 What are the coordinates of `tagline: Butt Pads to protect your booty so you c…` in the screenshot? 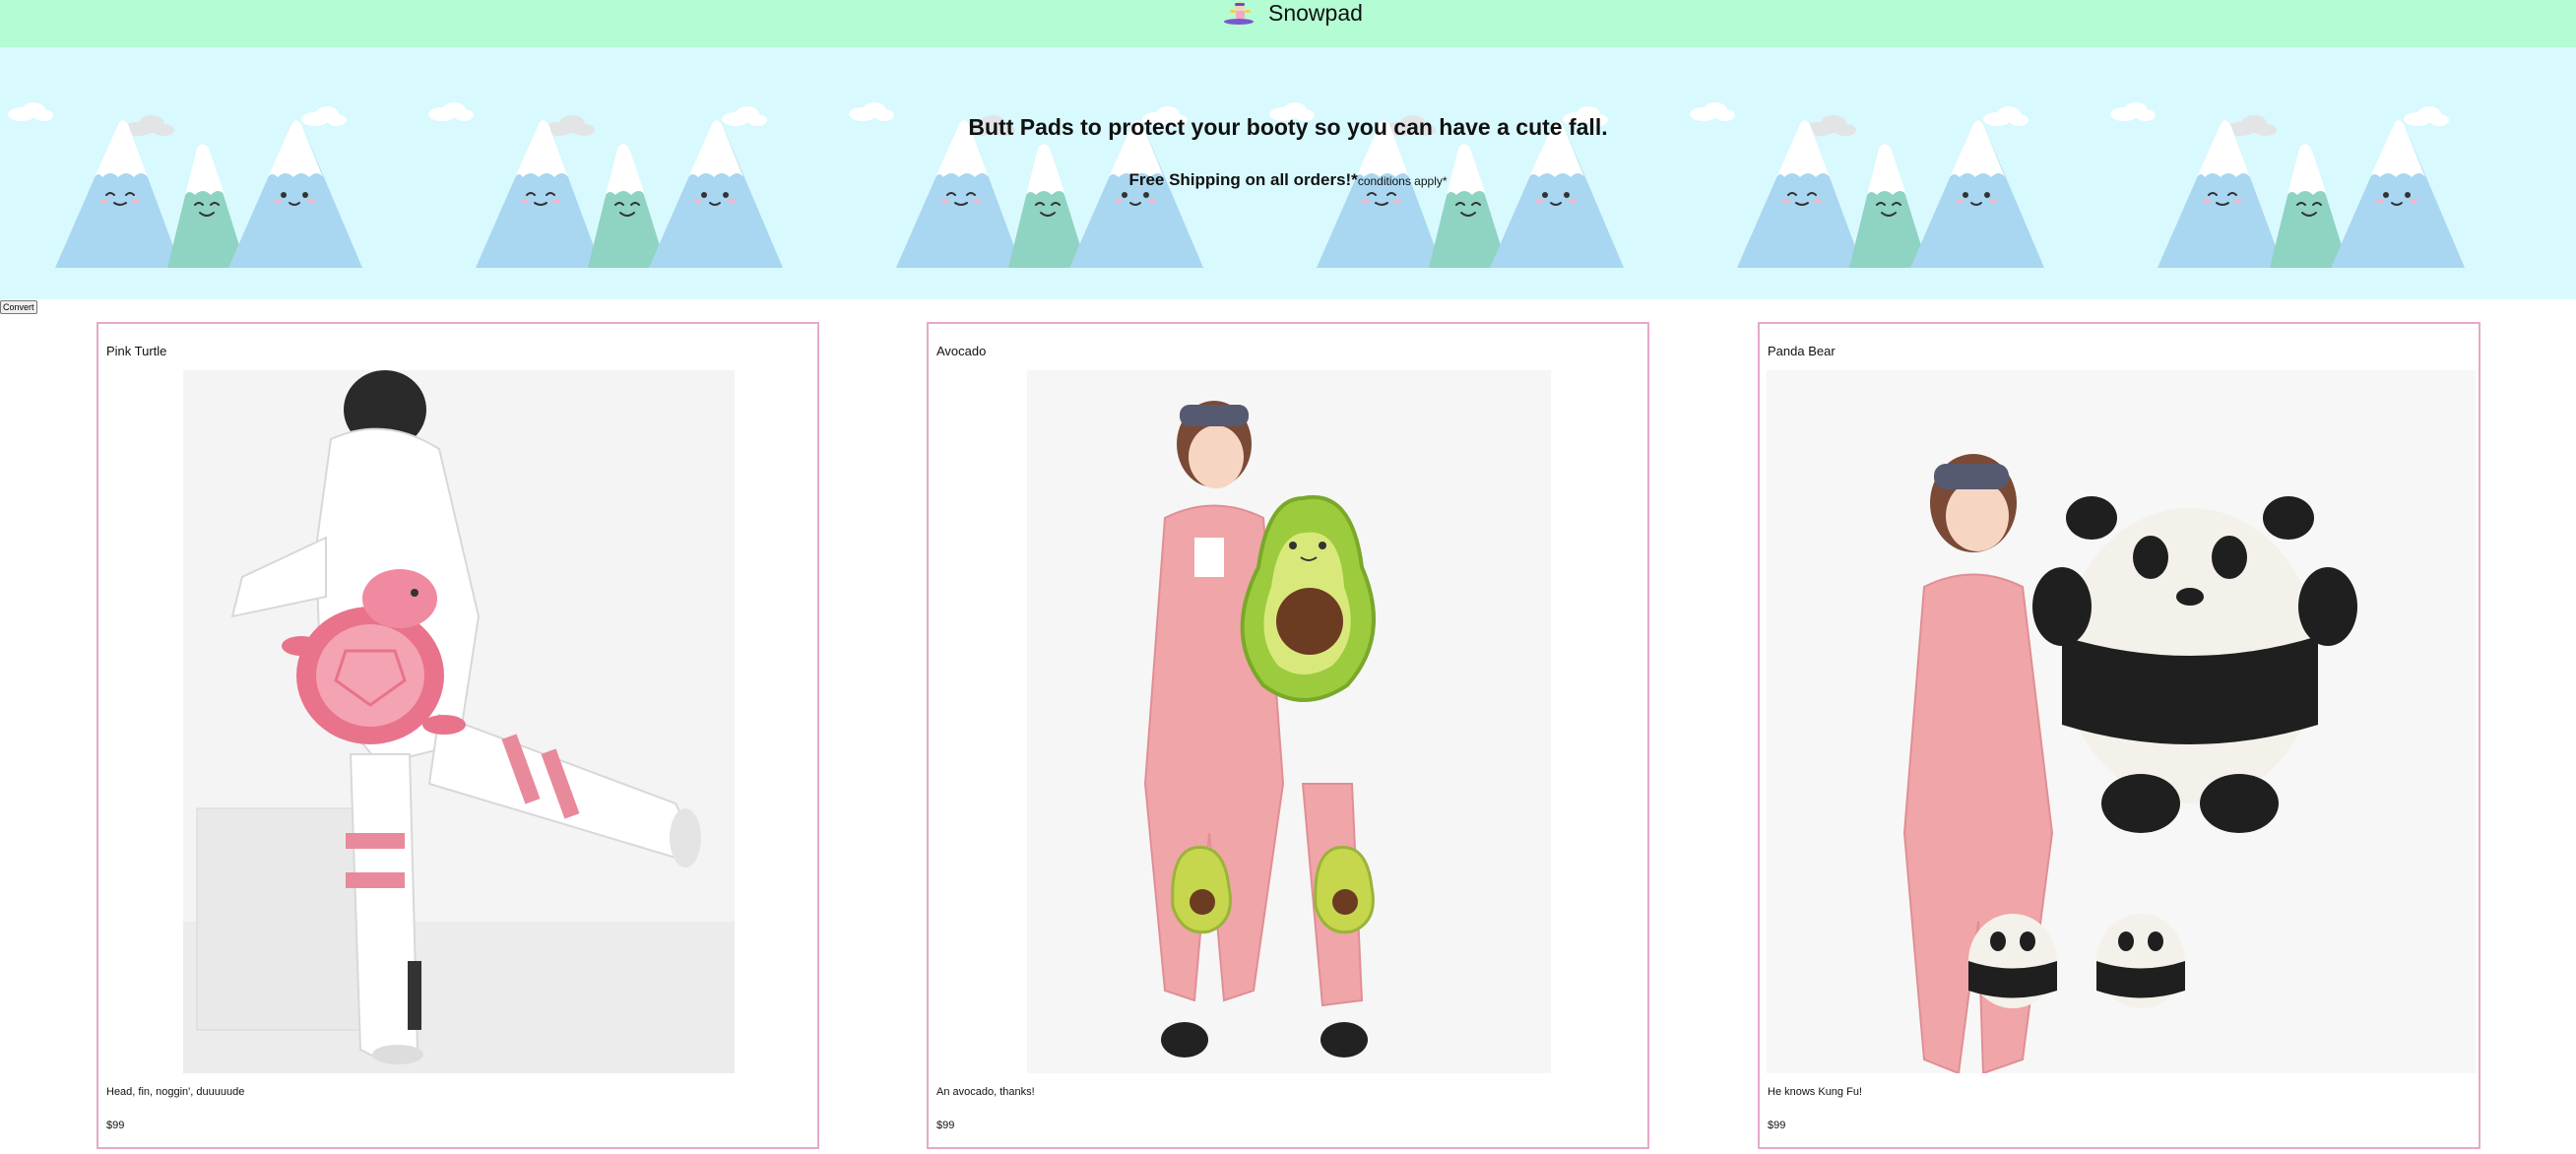 It's located at (1288, 127).